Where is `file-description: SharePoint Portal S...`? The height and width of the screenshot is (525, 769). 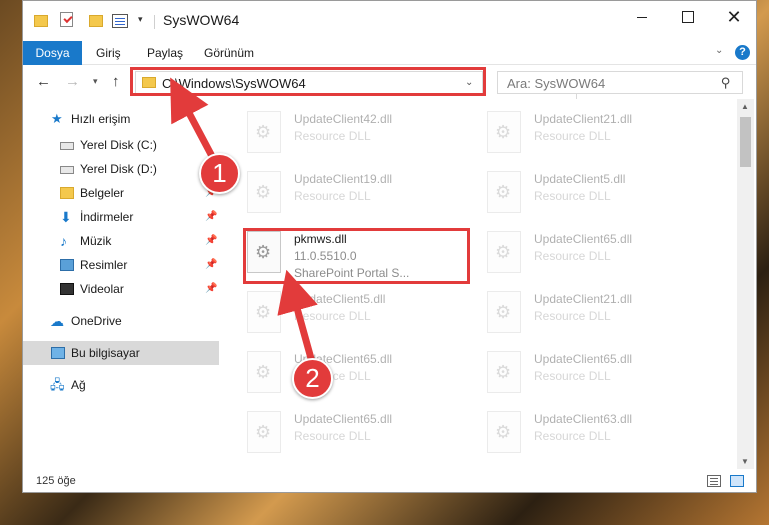
file-description: SharePoint Portal S... is located at coordinates (352, 273).